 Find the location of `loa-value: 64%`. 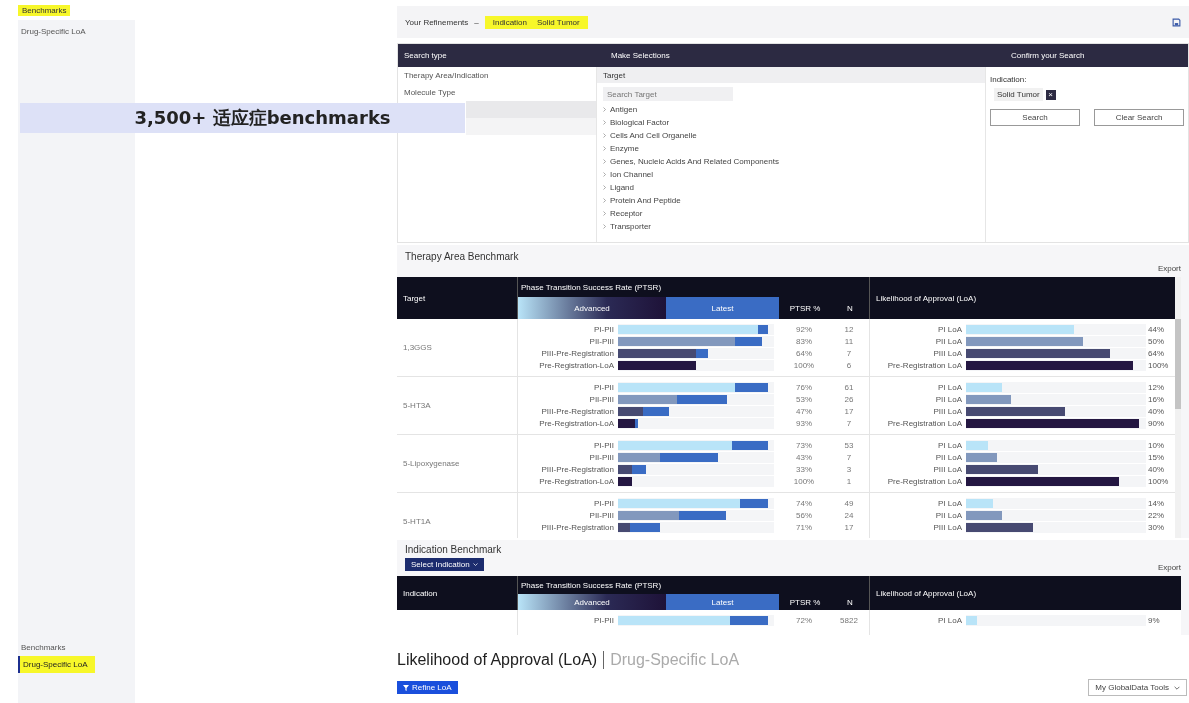

loa-value: 64% is located at coordinates (1156, 353).